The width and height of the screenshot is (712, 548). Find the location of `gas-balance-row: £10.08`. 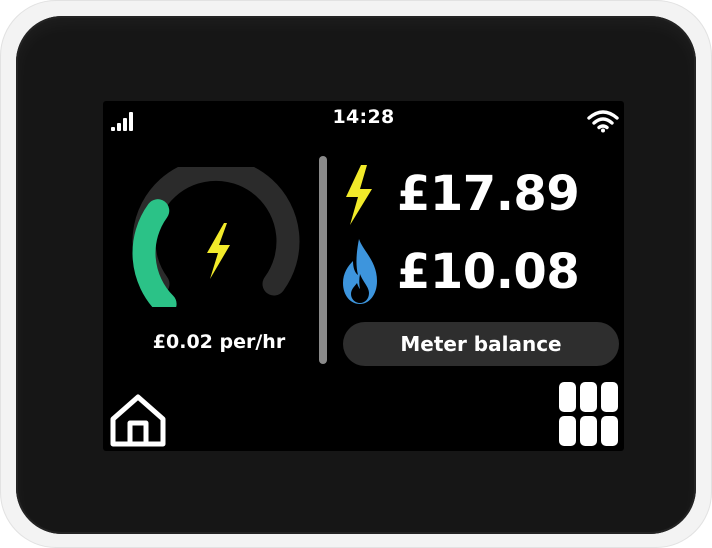

gas-balance-row: £10.08 is located at coordinates (482, 272).